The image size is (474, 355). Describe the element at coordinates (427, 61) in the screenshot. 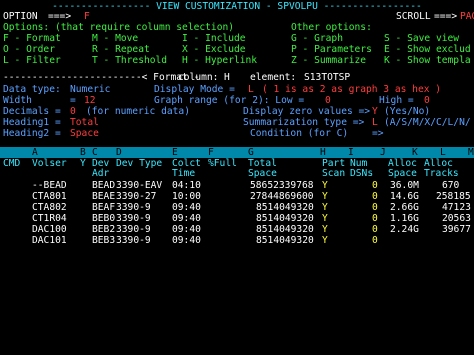

I see `option-show-templates: K - Show templa` at that location.